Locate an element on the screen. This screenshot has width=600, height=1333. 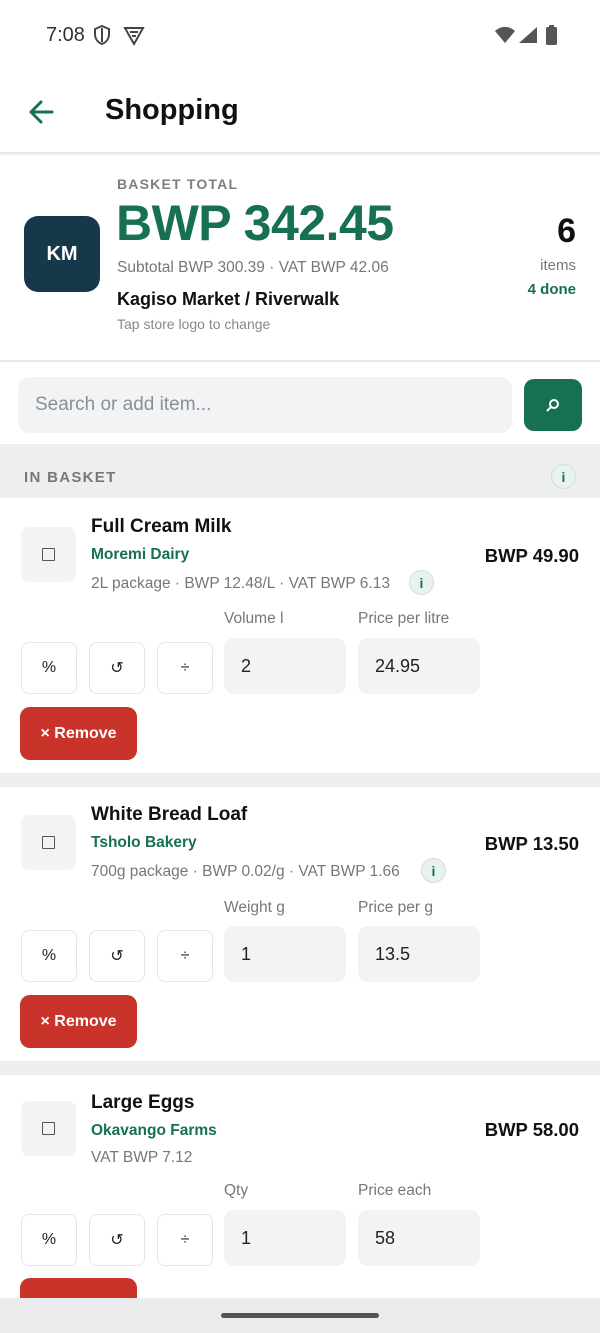
system-nav-bar is located at coordinates (300, 1315).